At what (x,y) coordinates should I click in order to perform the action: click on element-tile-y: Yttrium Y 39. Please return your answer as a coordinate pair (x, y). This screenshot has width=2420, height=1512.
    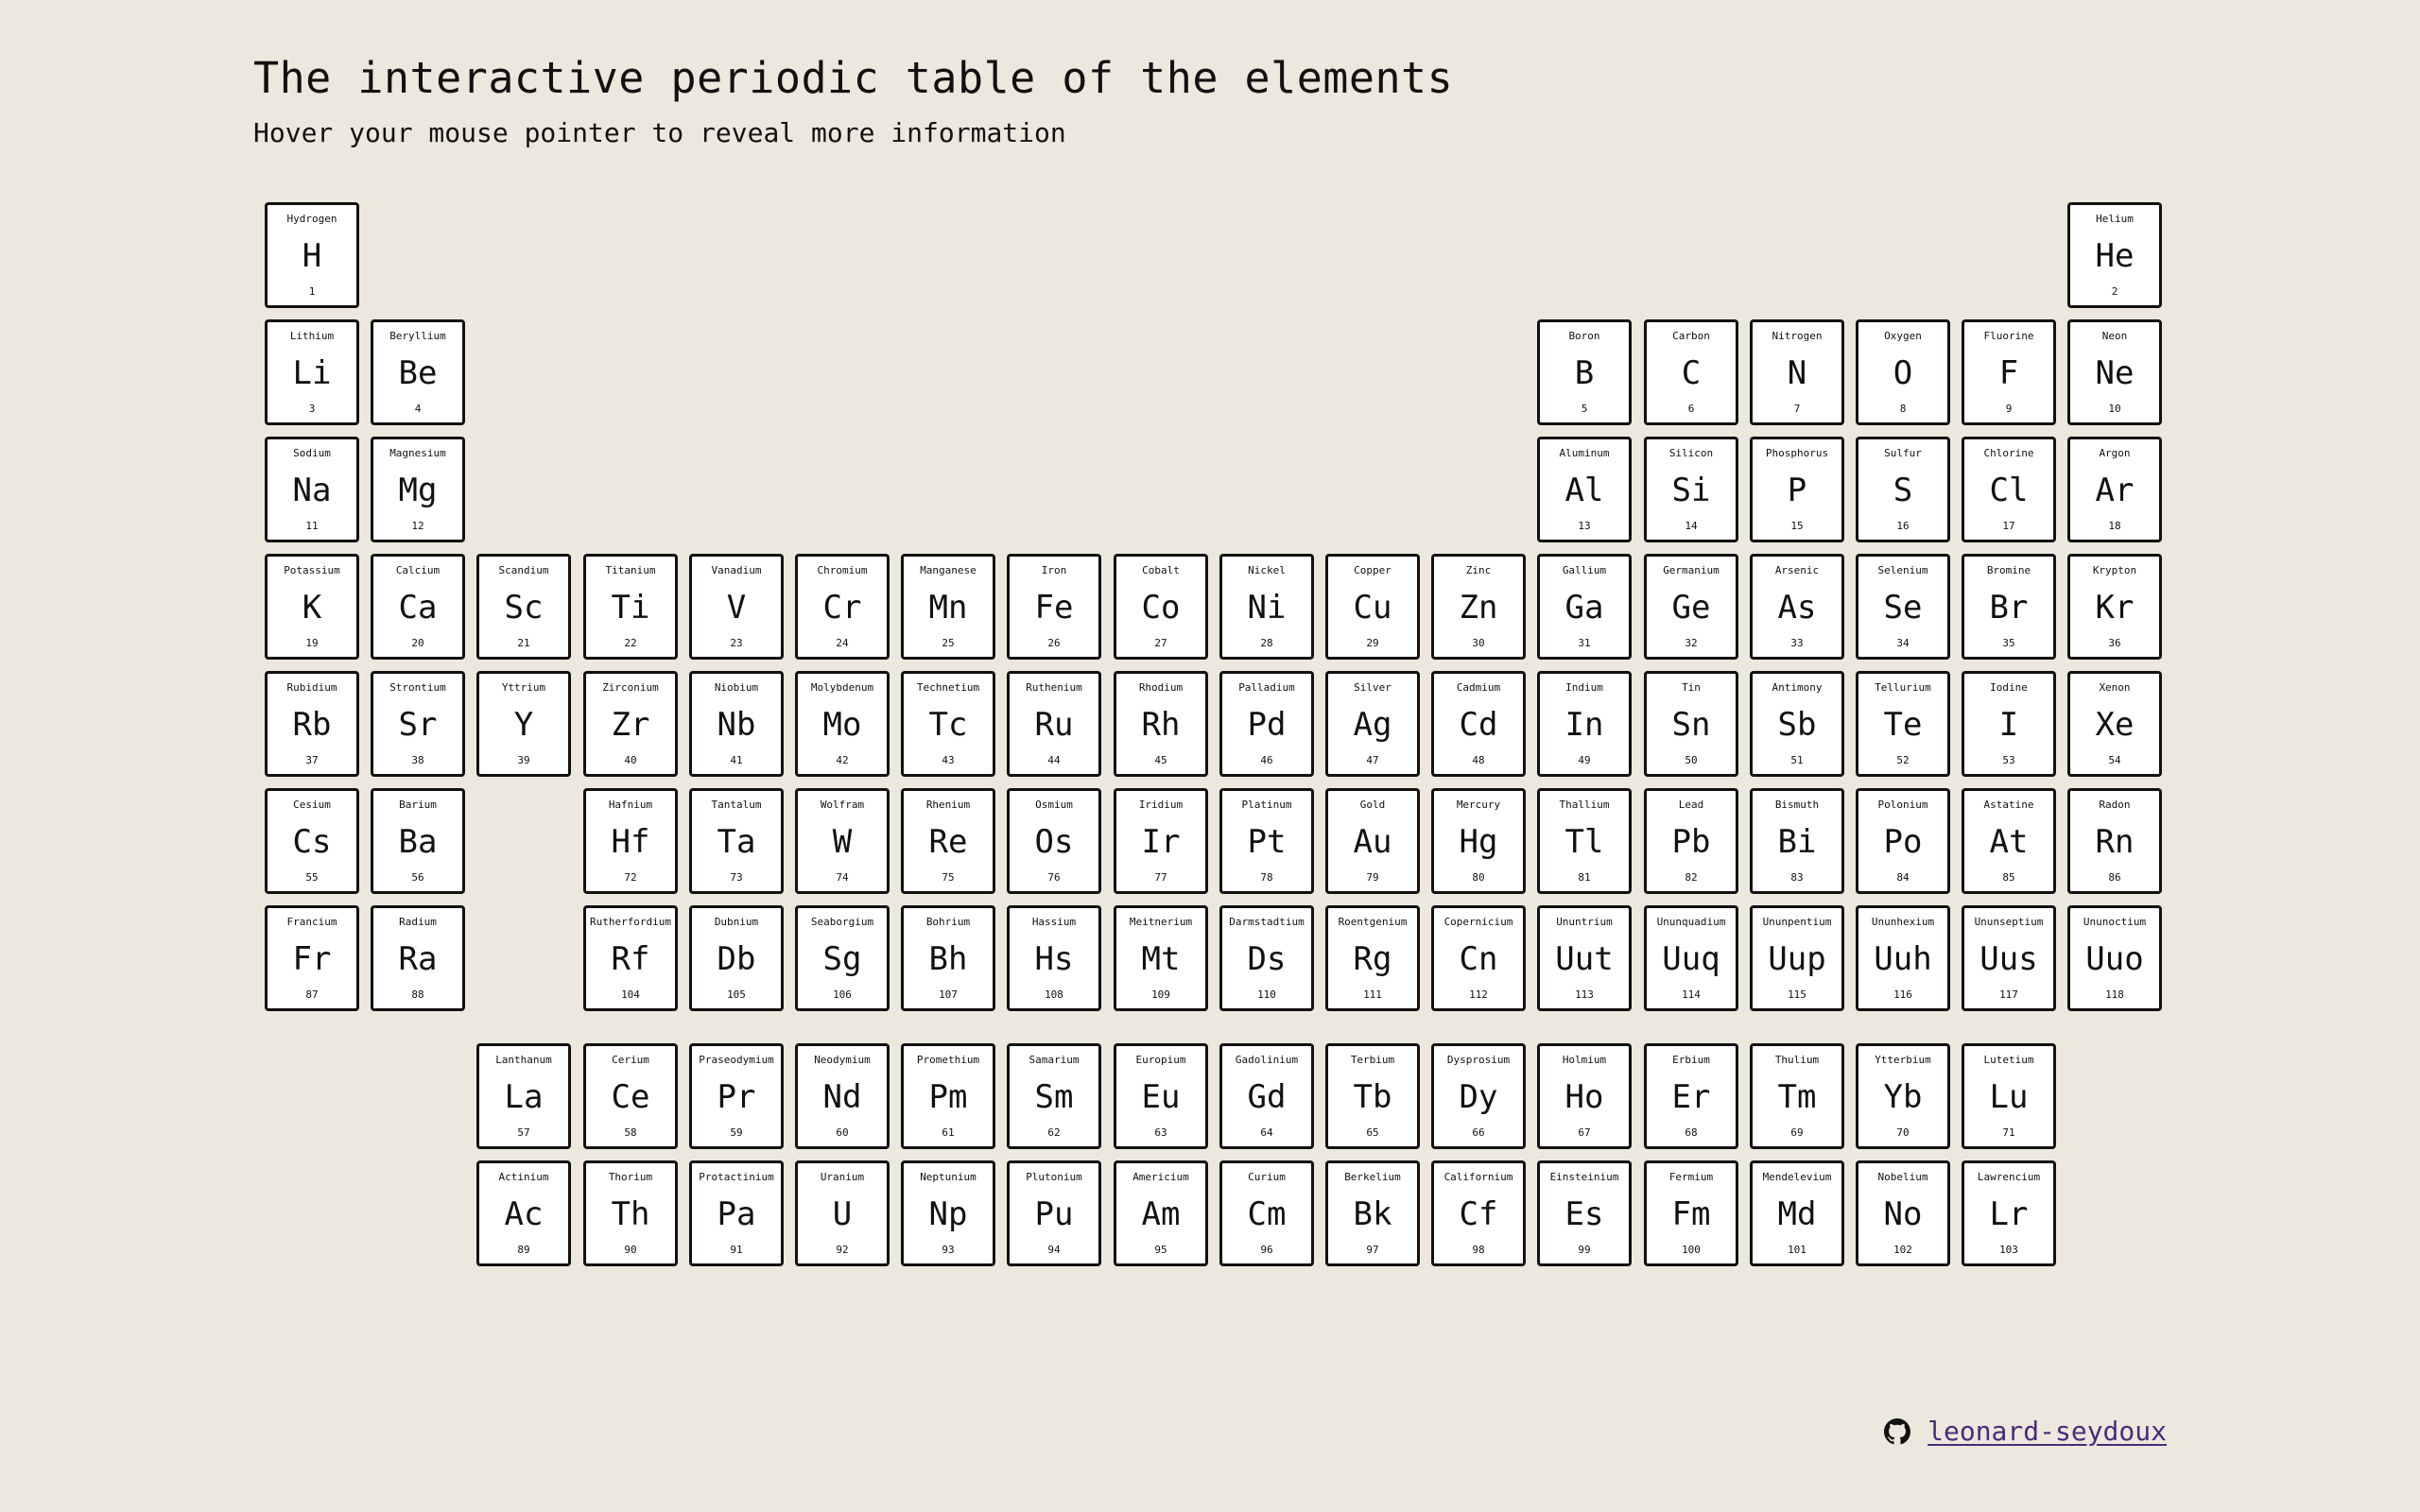
    Looking at the image, I should click on (523, 724).